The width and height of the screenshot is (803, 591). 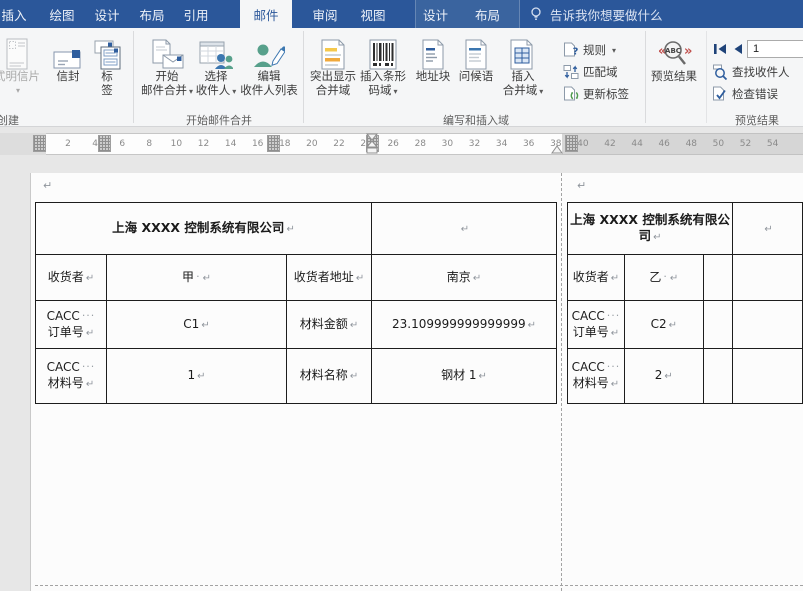 What do you see at coordinates (663, 277) in the screenshot?
I see `consignee-value-cell: 乙 · ↵` at bounding box center [663, 277].